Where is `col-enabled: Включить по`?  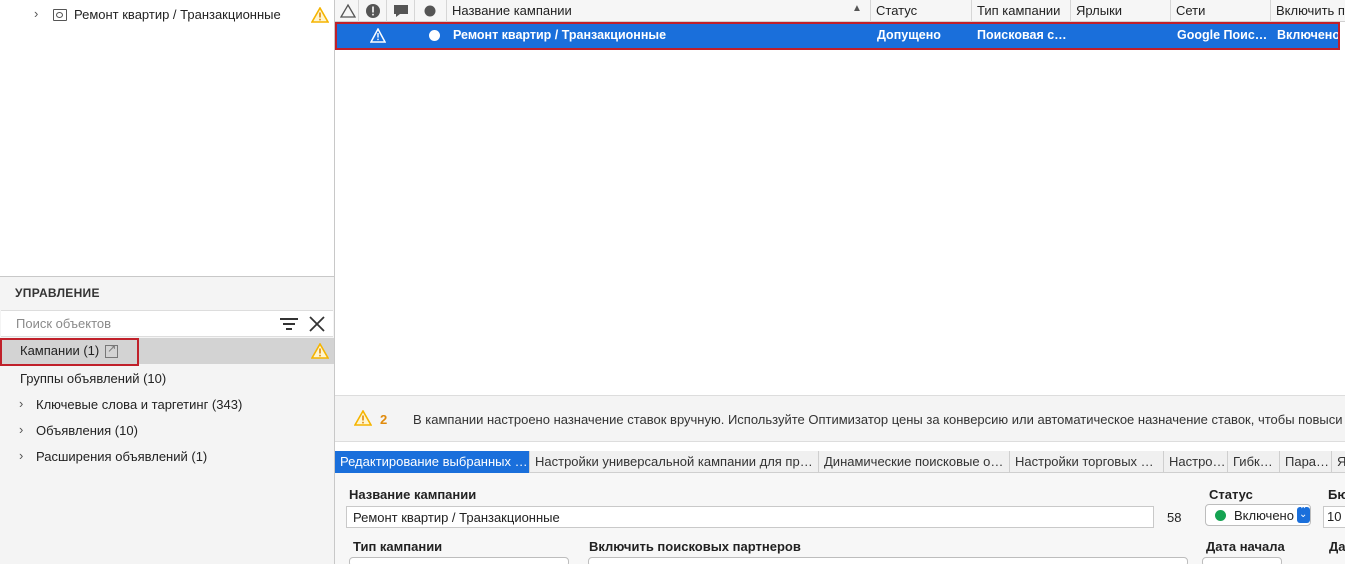
col-enabled: Включить по is located at coordinates (1308, 11).